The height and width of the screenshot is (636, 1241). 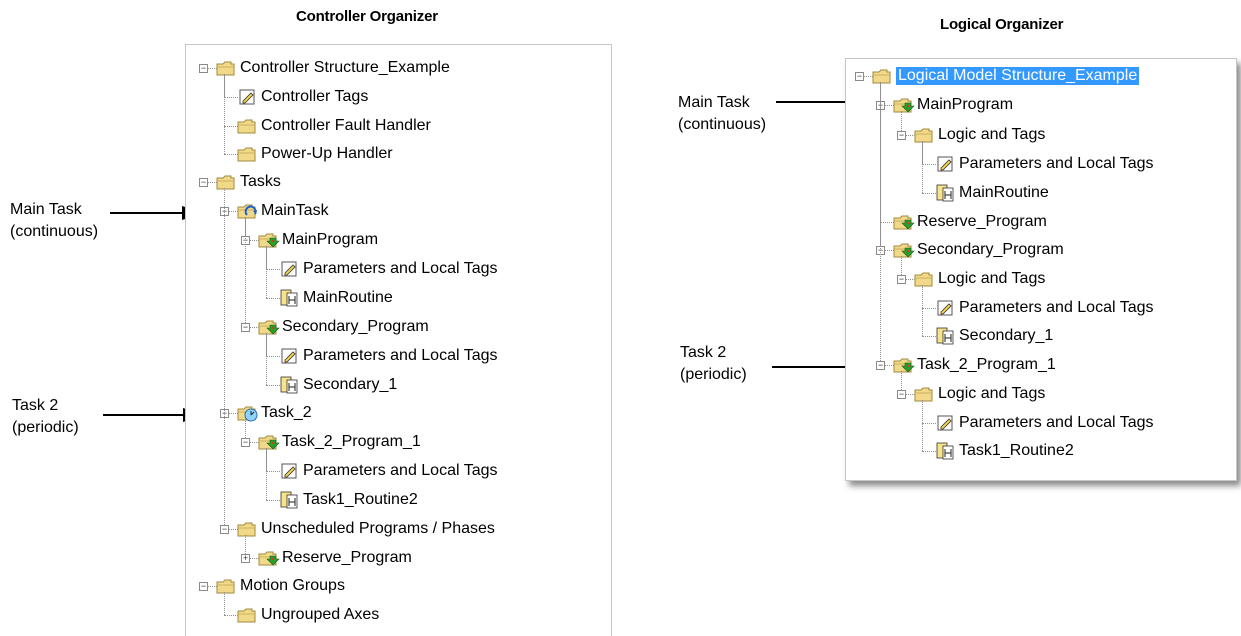 What do you see at coordinates (1002, 24) in the screenshot?
I see `logical-organizer-heading: Logical Organizer` at bounding box center [1002, 24].